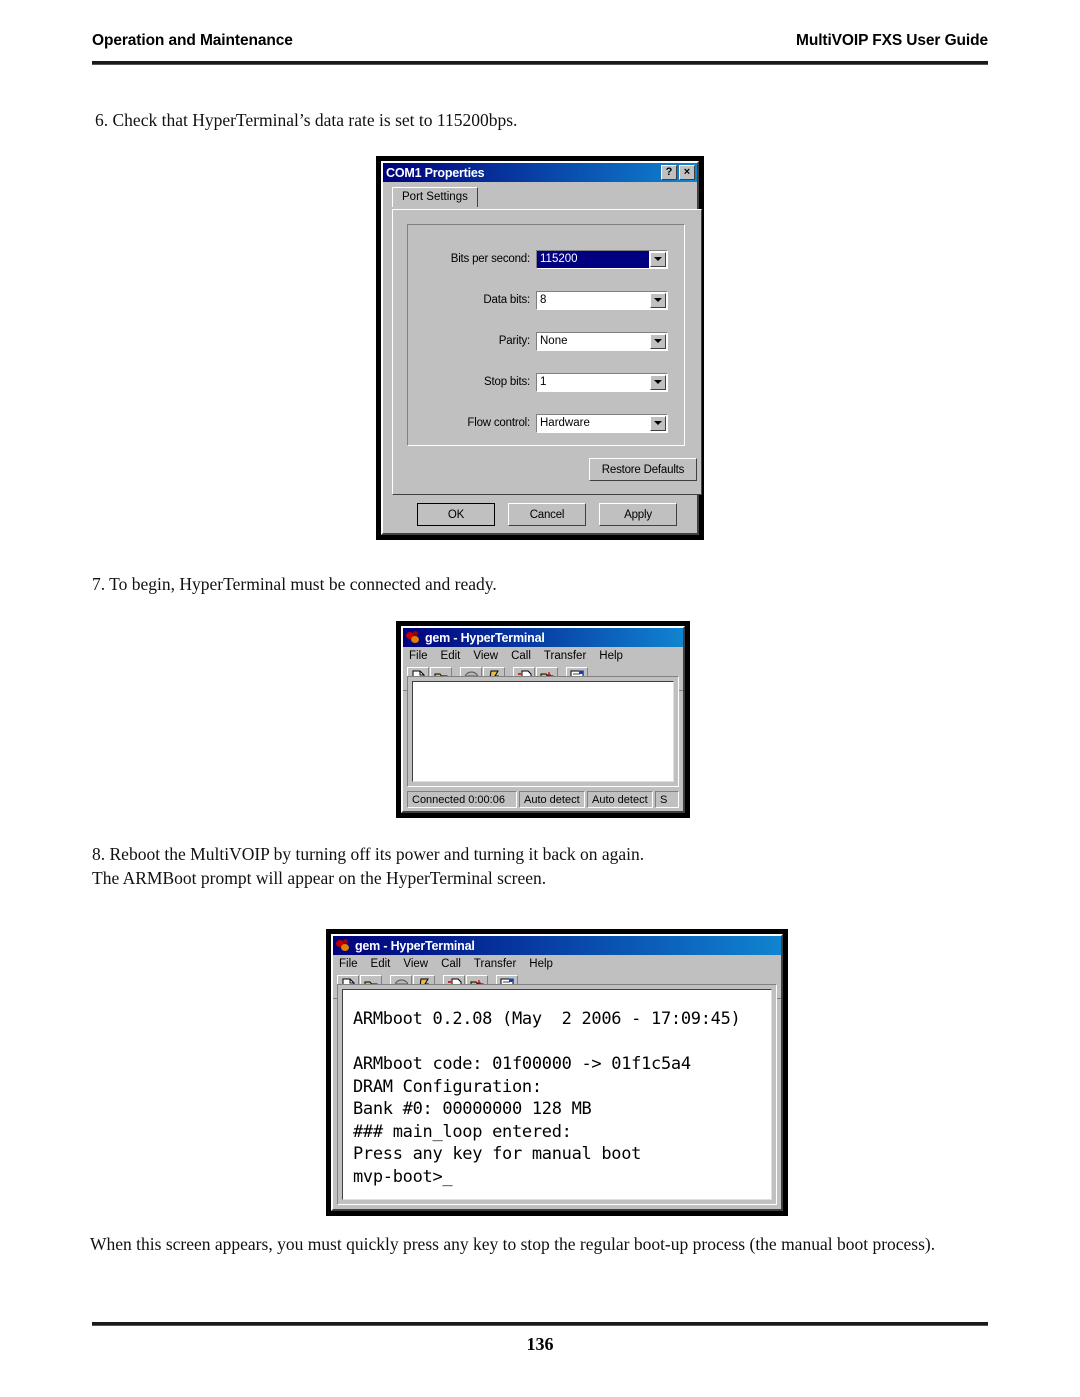 The image size is (1080, 1397). What do you see at coordinates (669, 172) in the screenshot?
I see `help-button: ?` at bounding box center [669, 172].